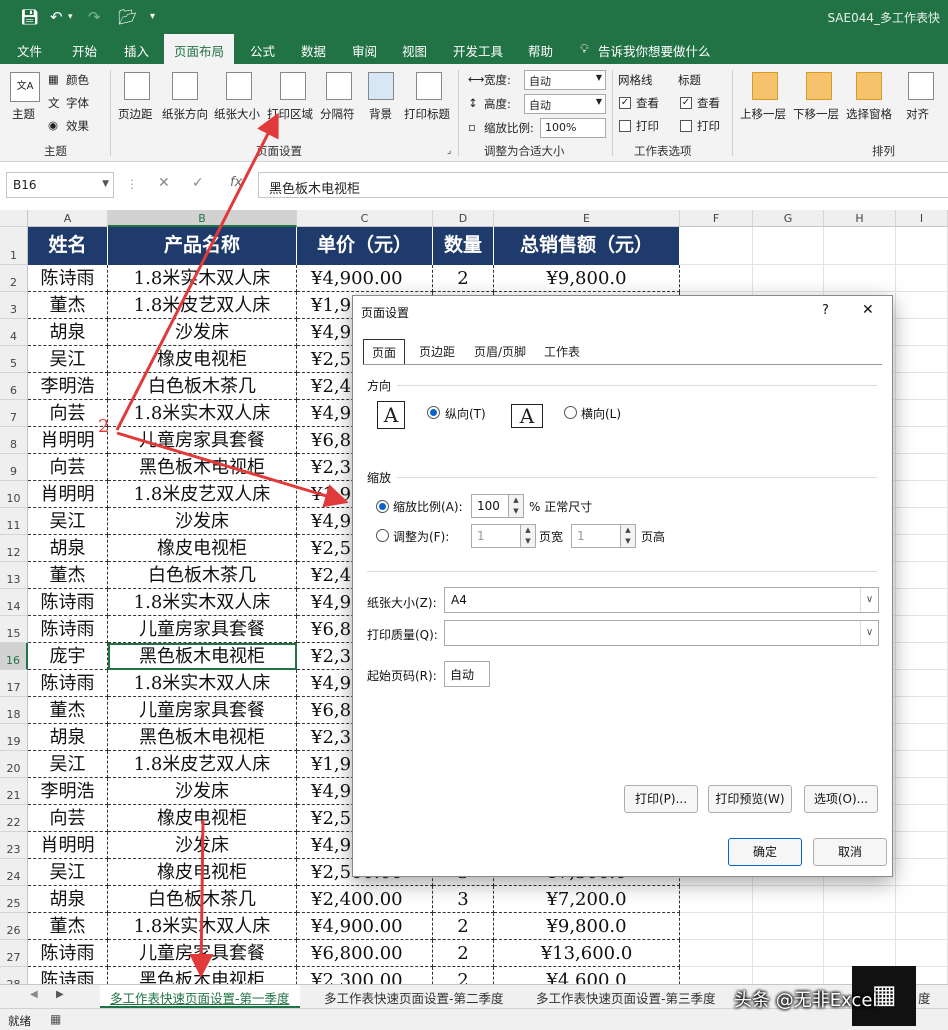 This screenshot has width=948, height=1030. I want to click on print-preview-button: 打印预览(W), so click(750, 799).